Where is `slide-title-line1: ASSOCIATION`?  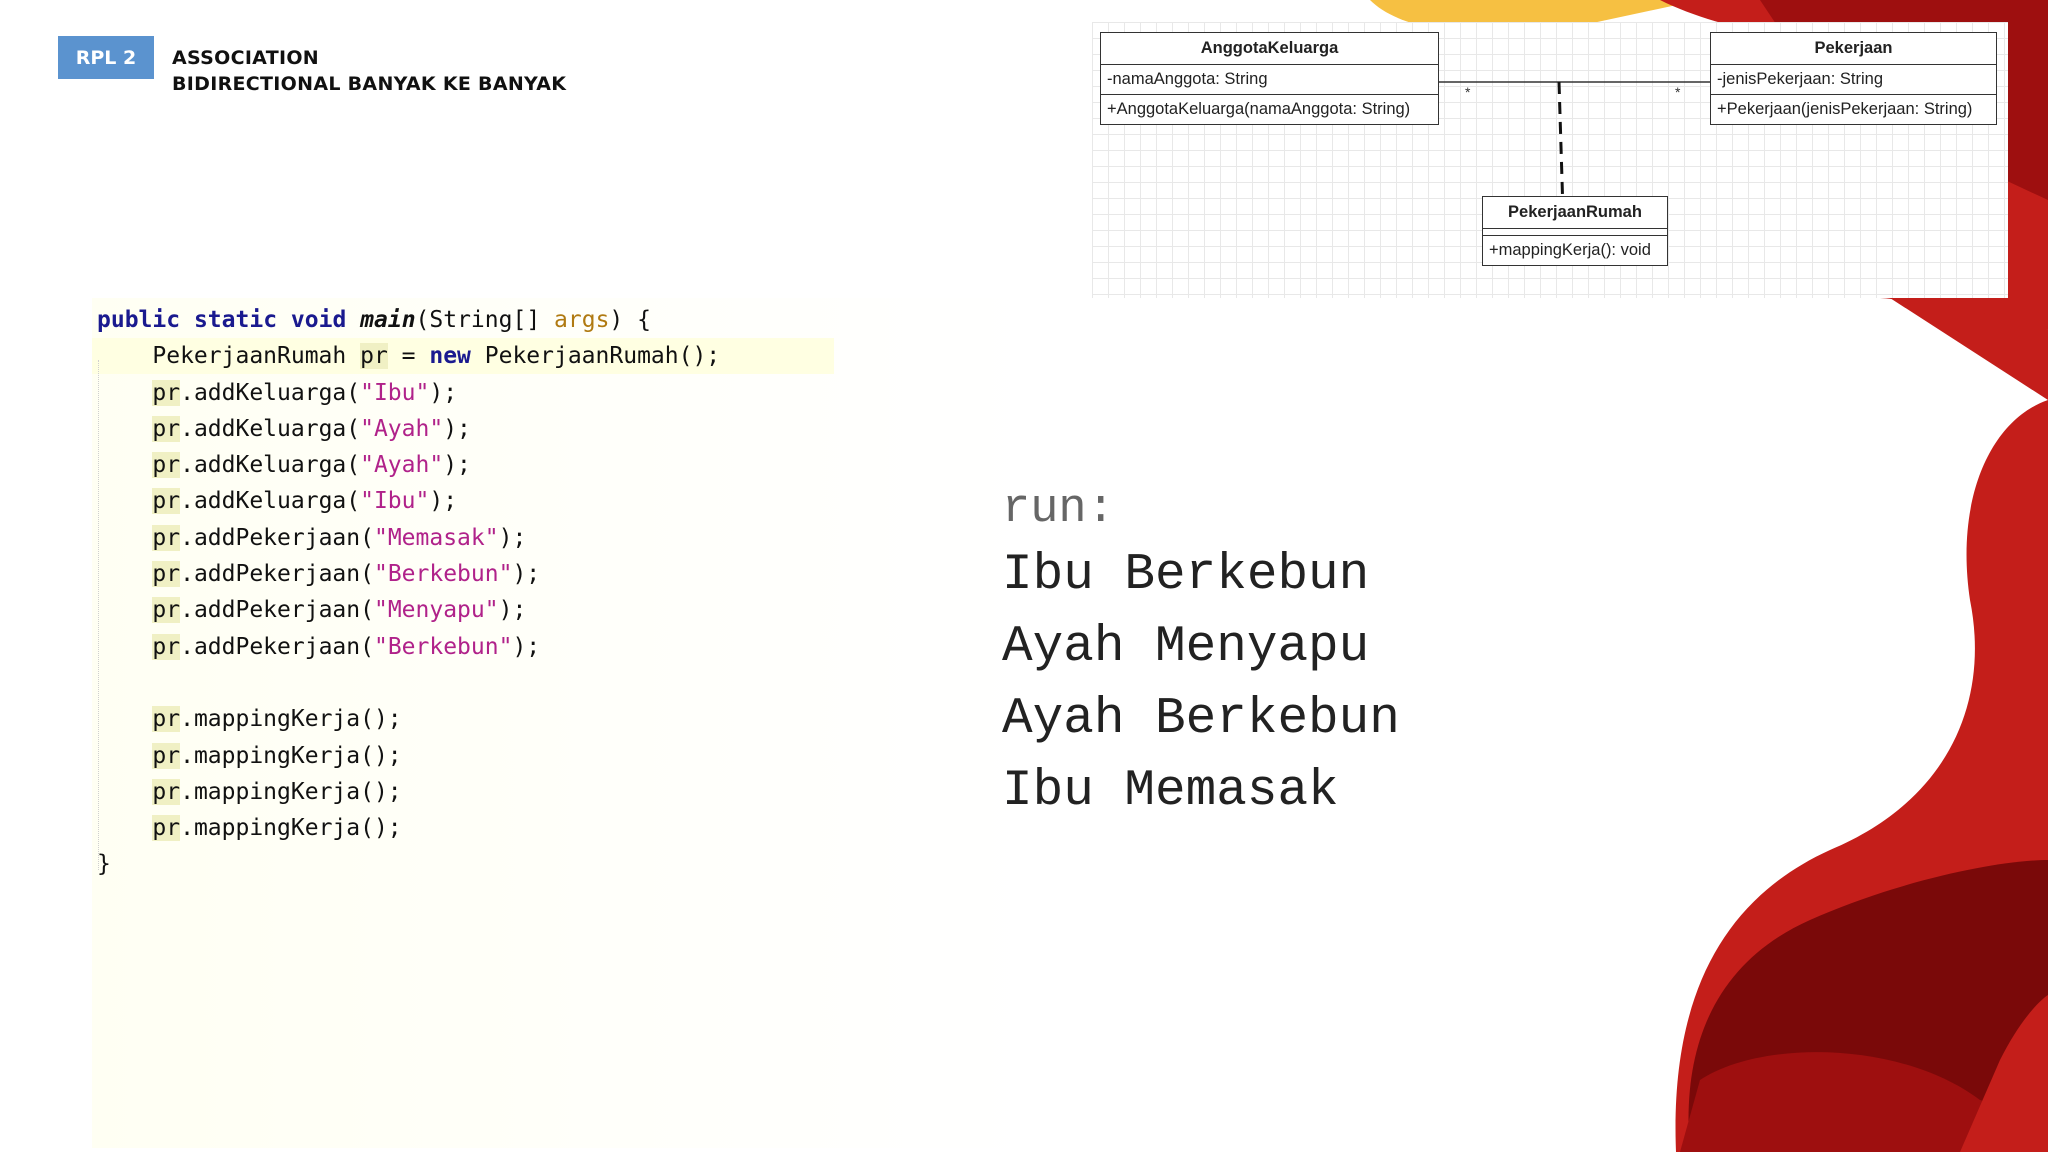 slide-title-line1: ASSOCIATION is located at coordinates (245, 58).